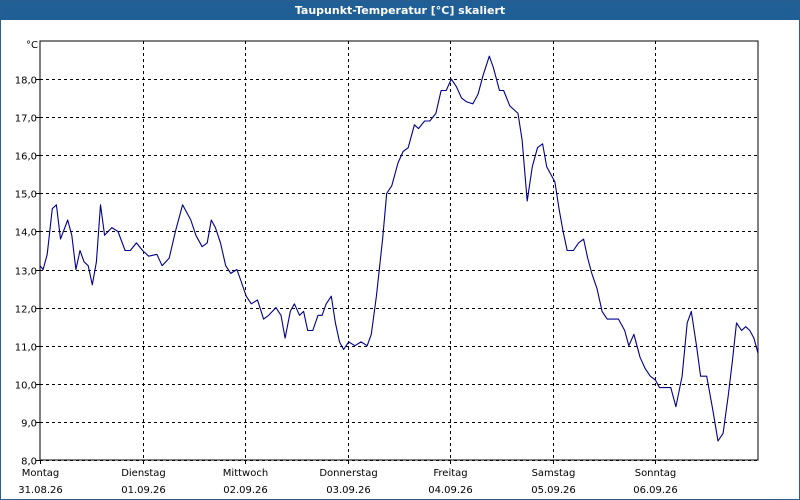  I want to click on y-tick-label: 10,0, so click(26, 386).